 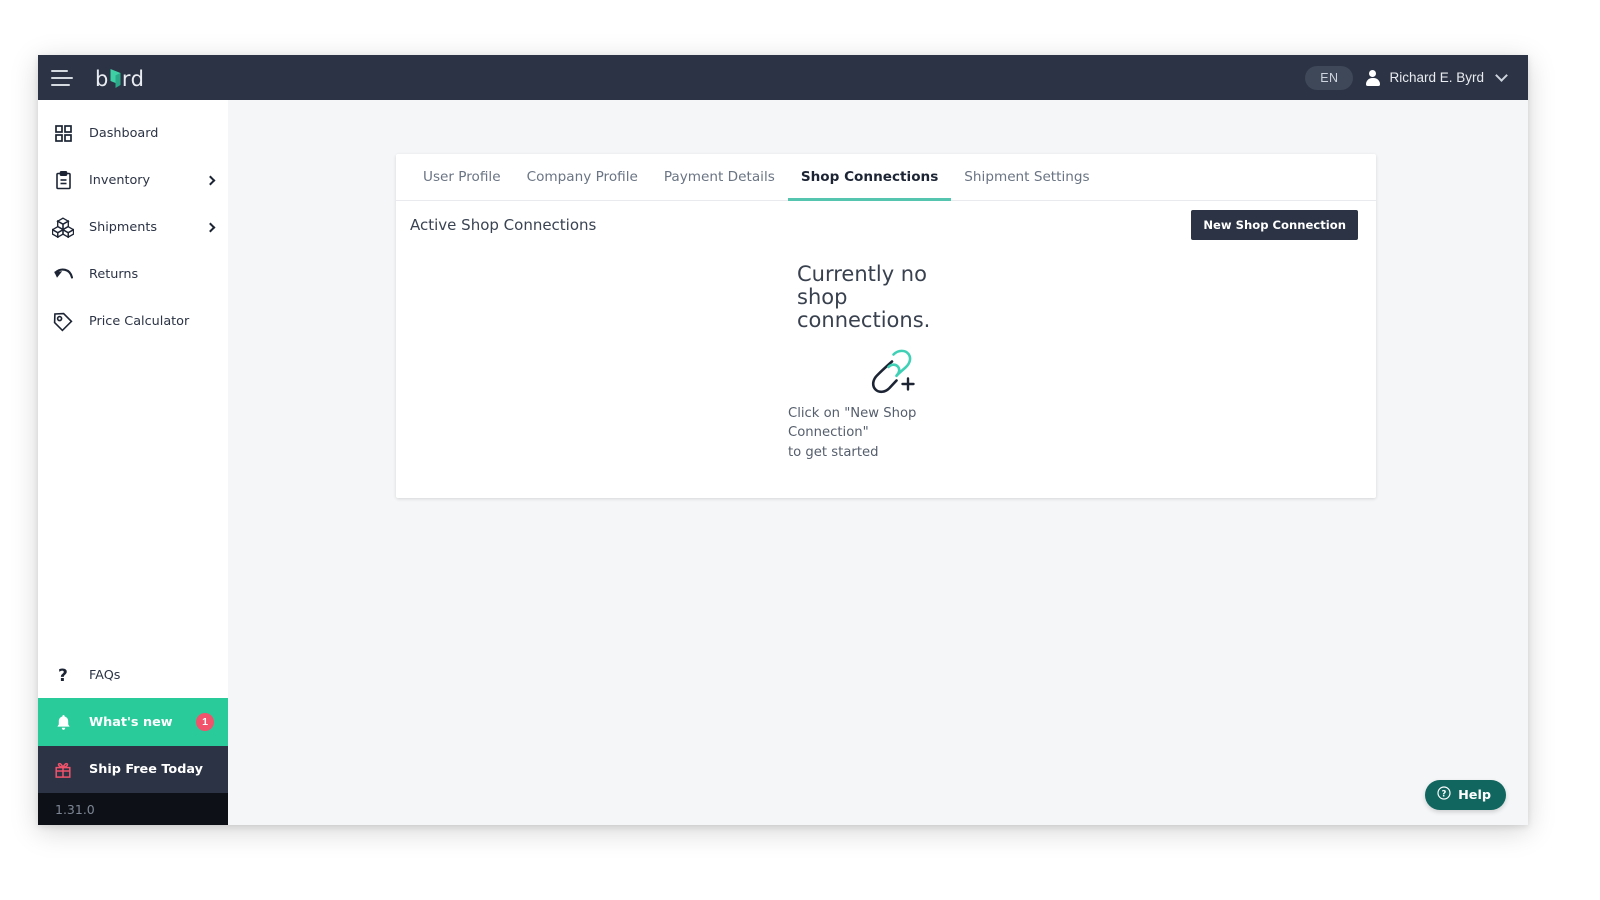 I want to click on brand-logo-text-rd: rd, so click(x=133, y=79).